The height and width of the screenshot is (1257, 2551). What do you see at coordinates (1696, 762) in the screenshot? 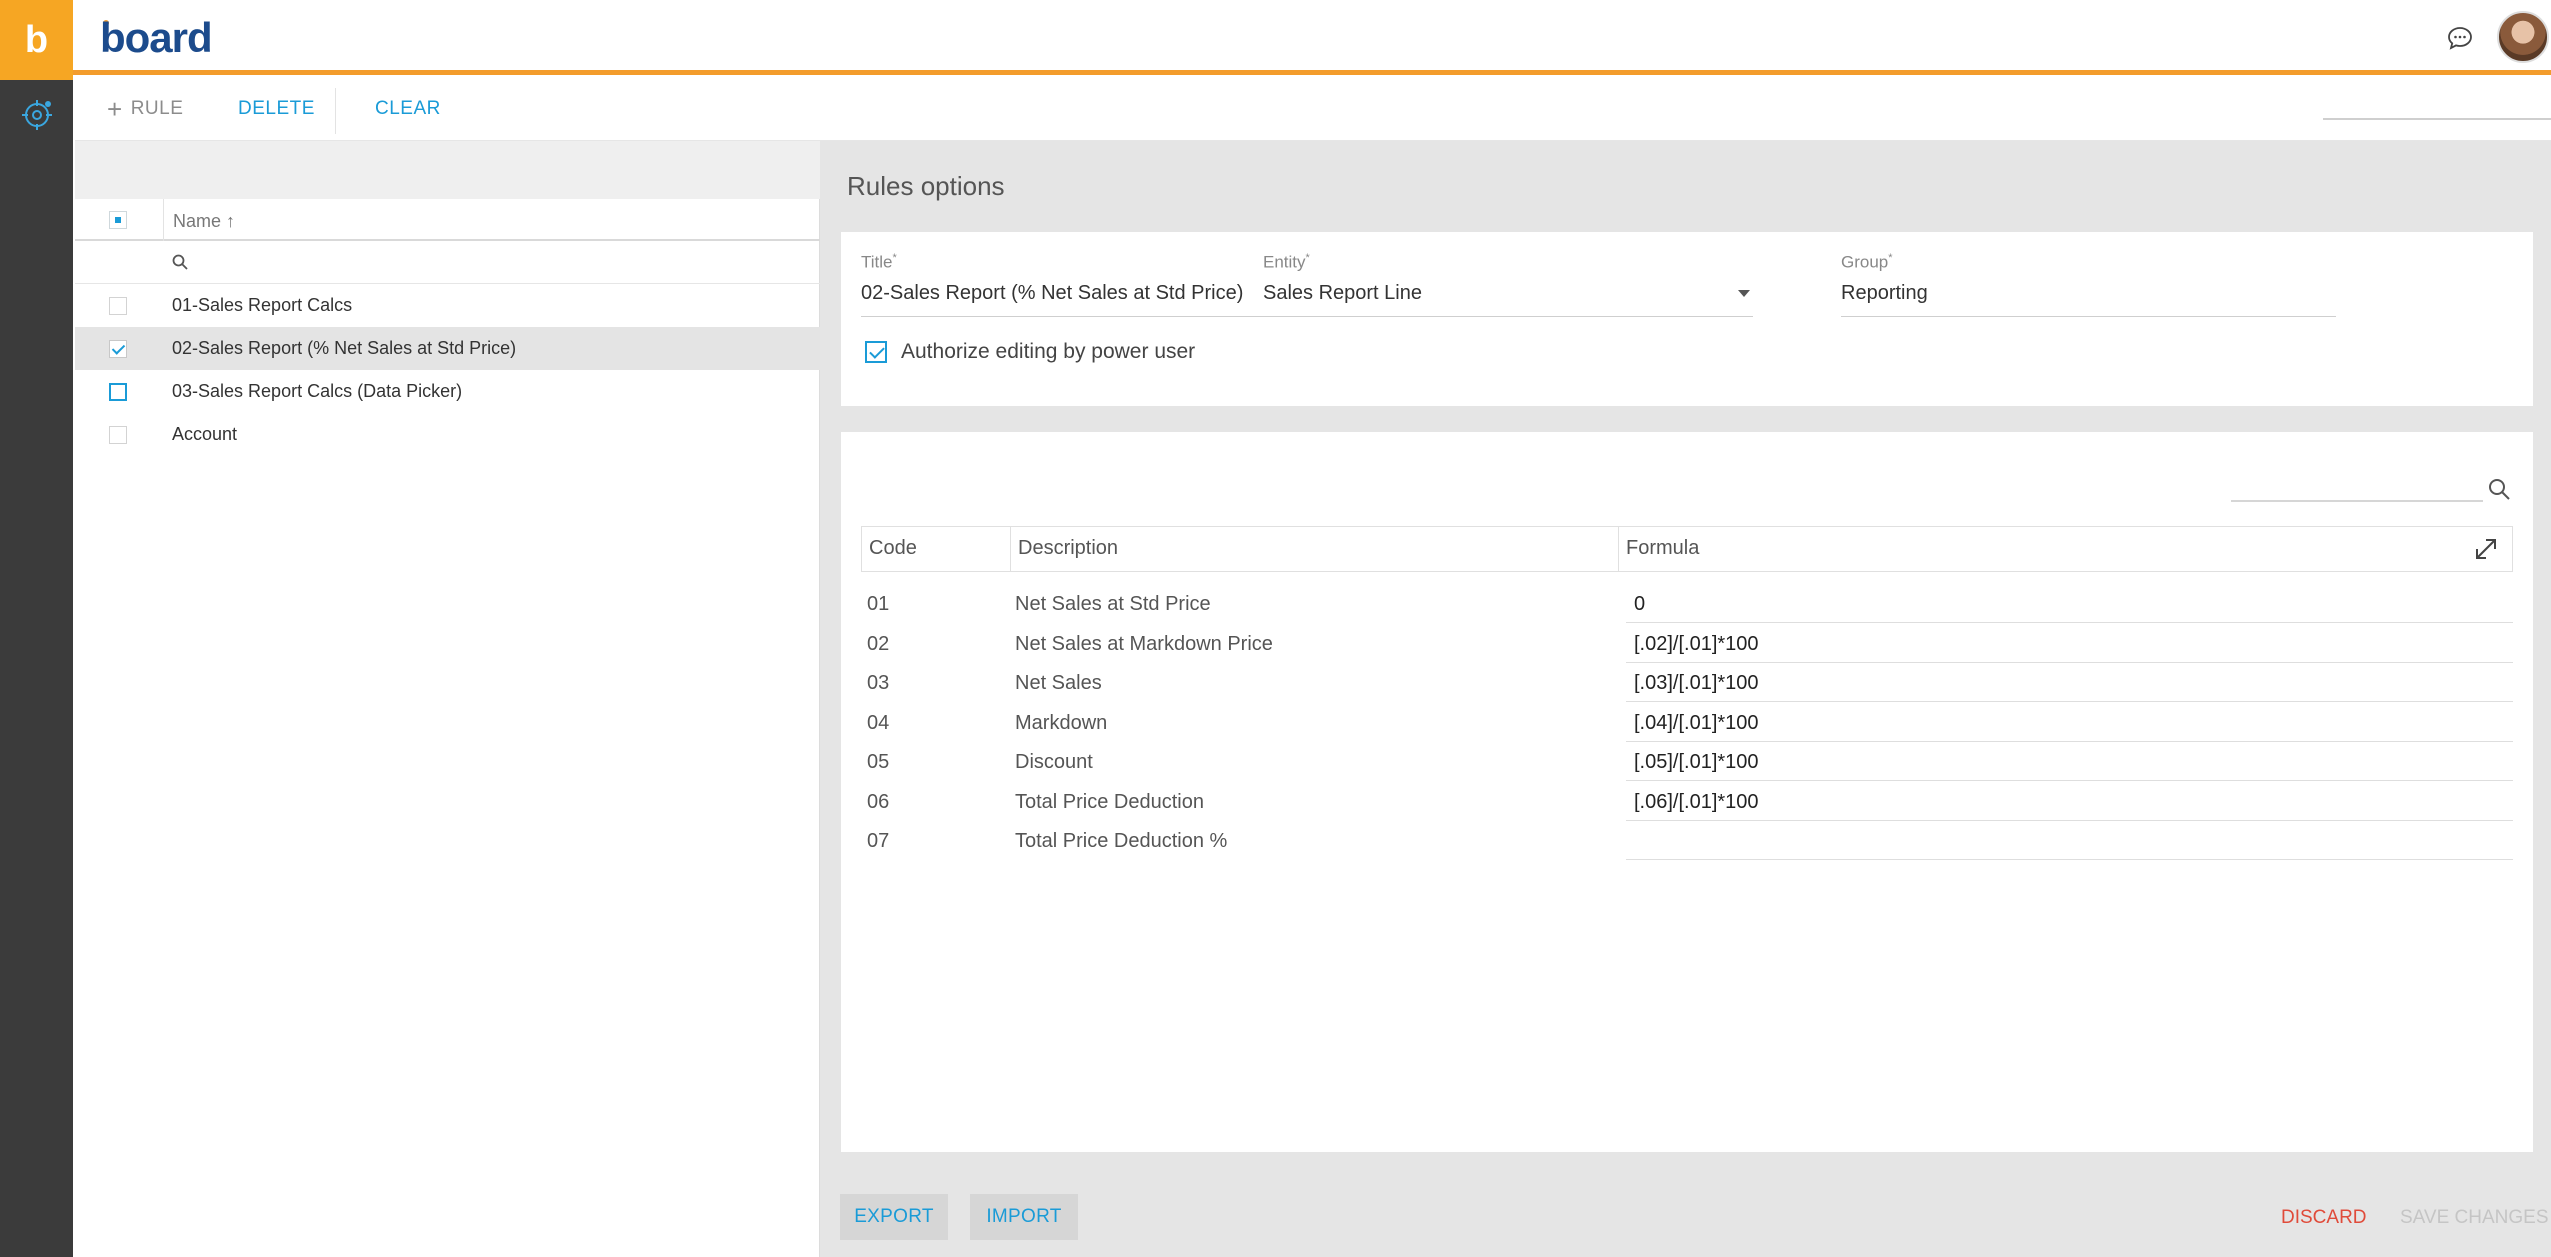
I see `formula-cell: [.05]/[.01]*100` at bounding box center [1696, 762].